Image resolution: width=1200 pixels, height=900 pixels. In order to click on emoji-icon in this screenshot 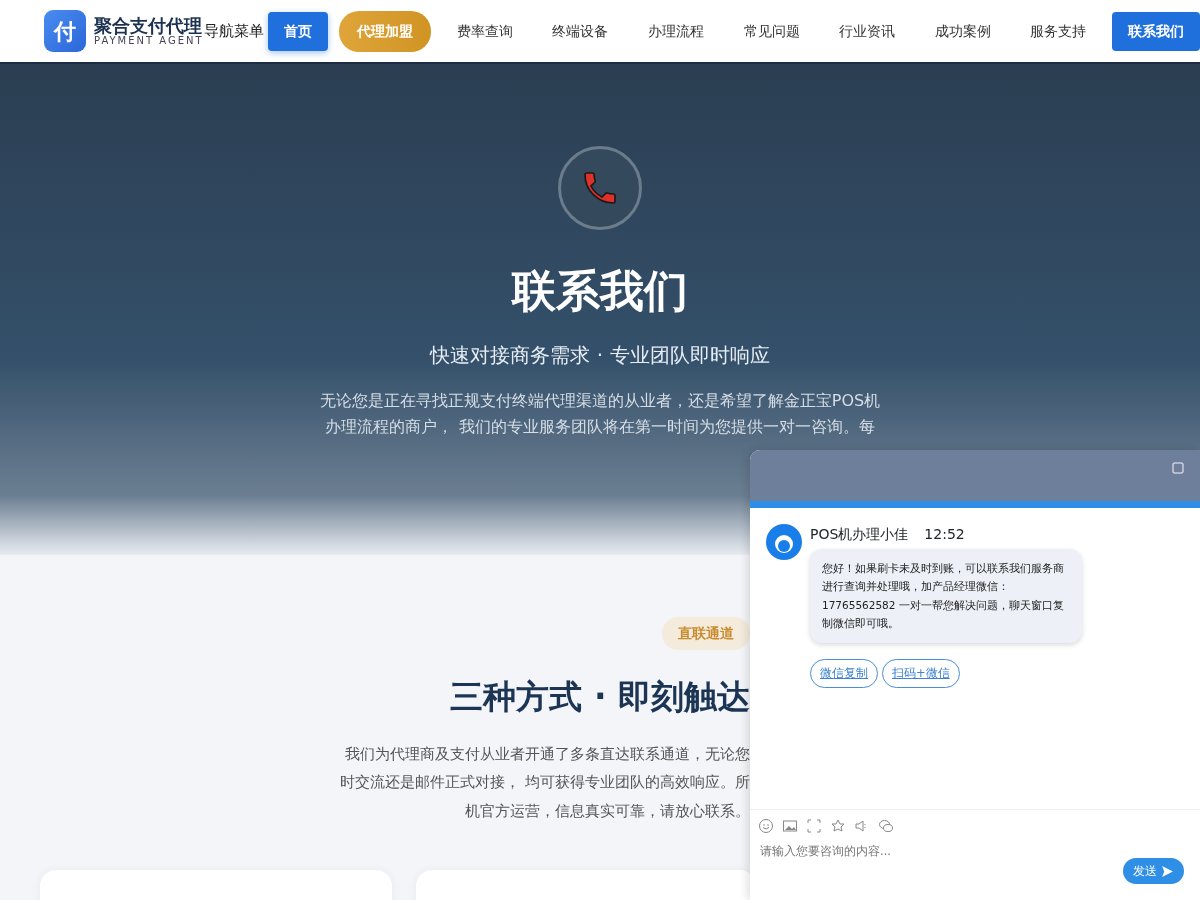, I will do `click(766, 826)`.